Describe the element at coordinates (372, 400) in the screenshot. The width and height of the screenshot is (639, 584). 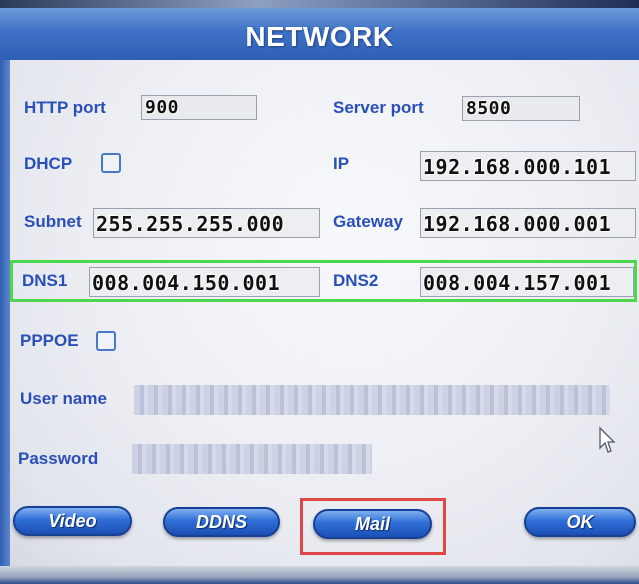
I see `user-name-field` at that location.